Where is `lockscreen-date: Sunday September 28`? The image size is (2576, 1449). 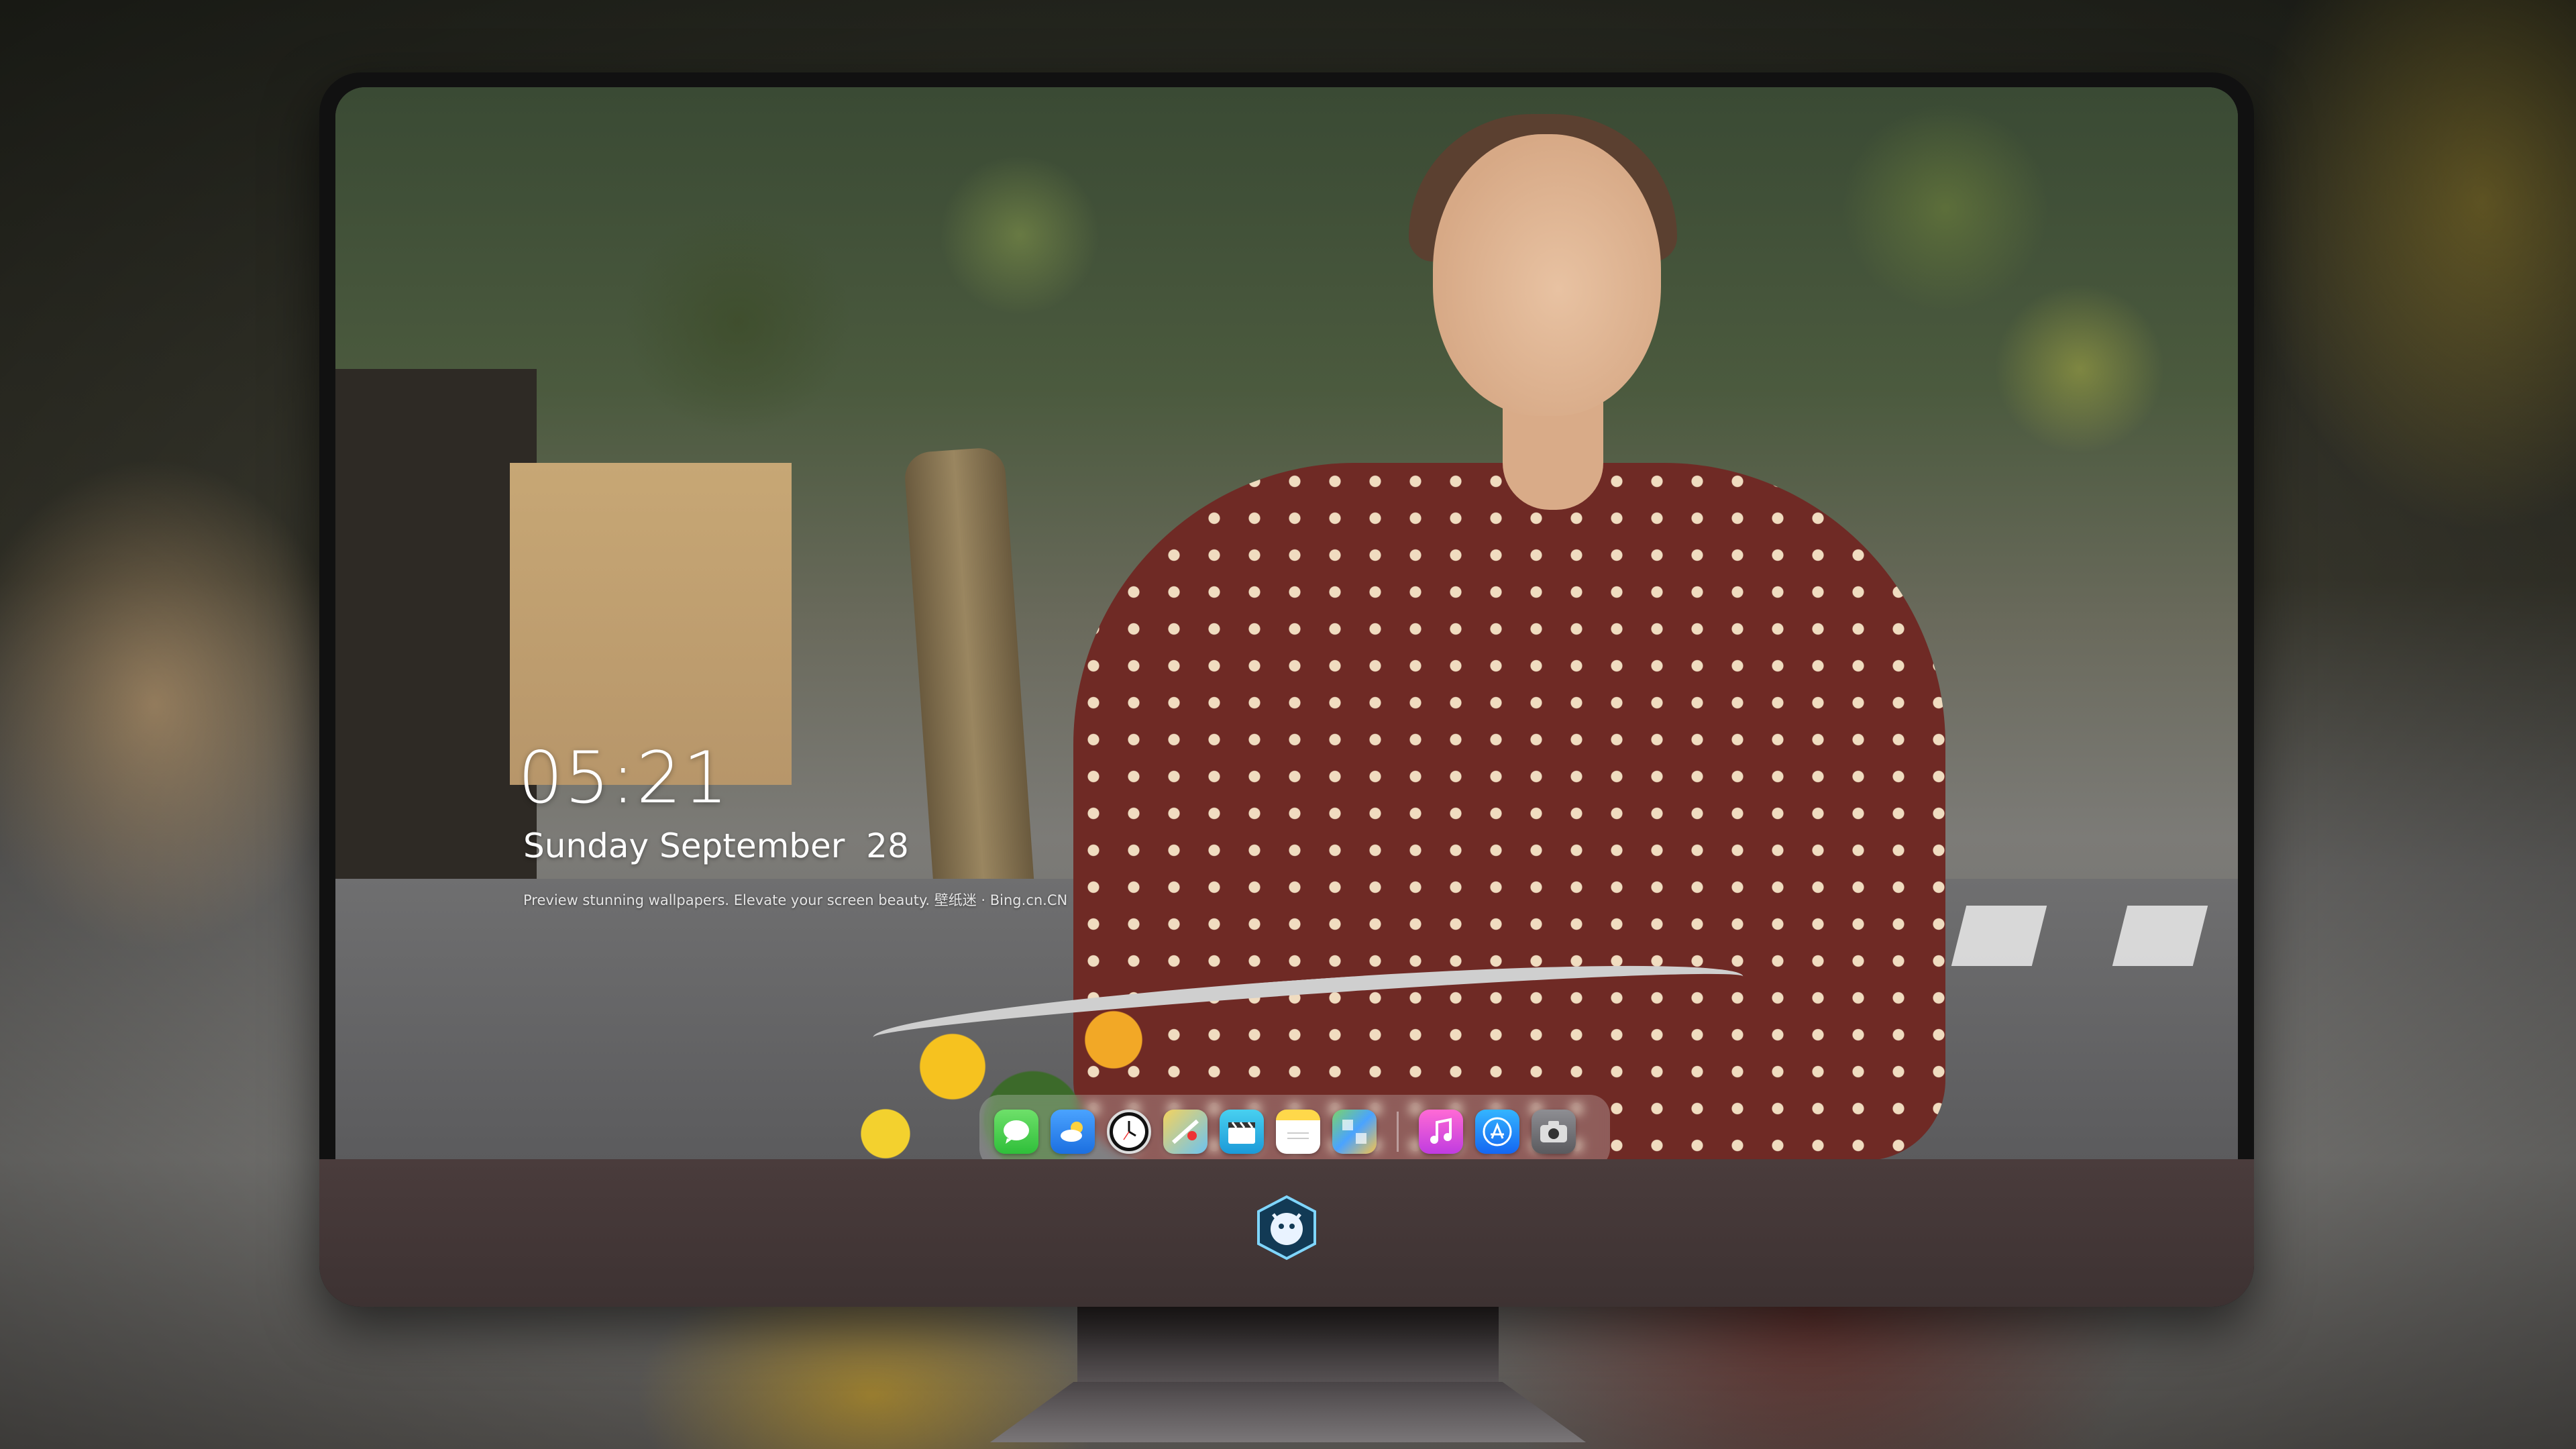 lockscreen-date: Sunday September 28 is located at coordinates (716, 845).